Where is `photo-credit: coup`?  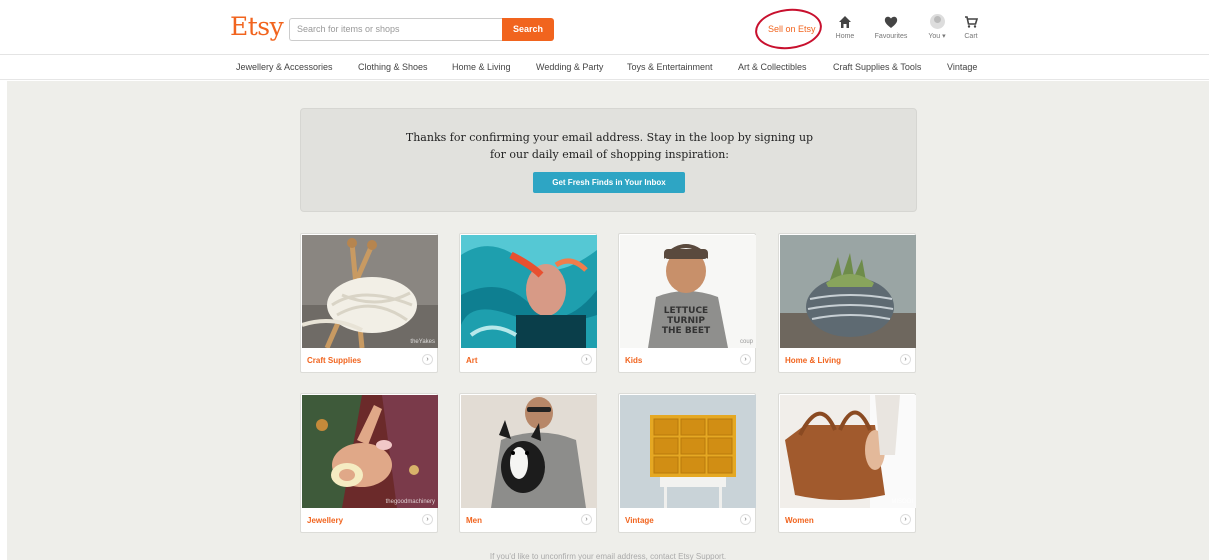 photo-credit: coup is located at coordinates (746, 342).